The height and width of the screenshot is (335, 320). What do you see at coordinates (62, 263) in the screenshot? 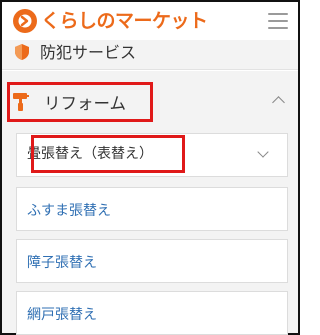
I see `subcategory-label: 障子張替え` at bounding box center [62, 263].